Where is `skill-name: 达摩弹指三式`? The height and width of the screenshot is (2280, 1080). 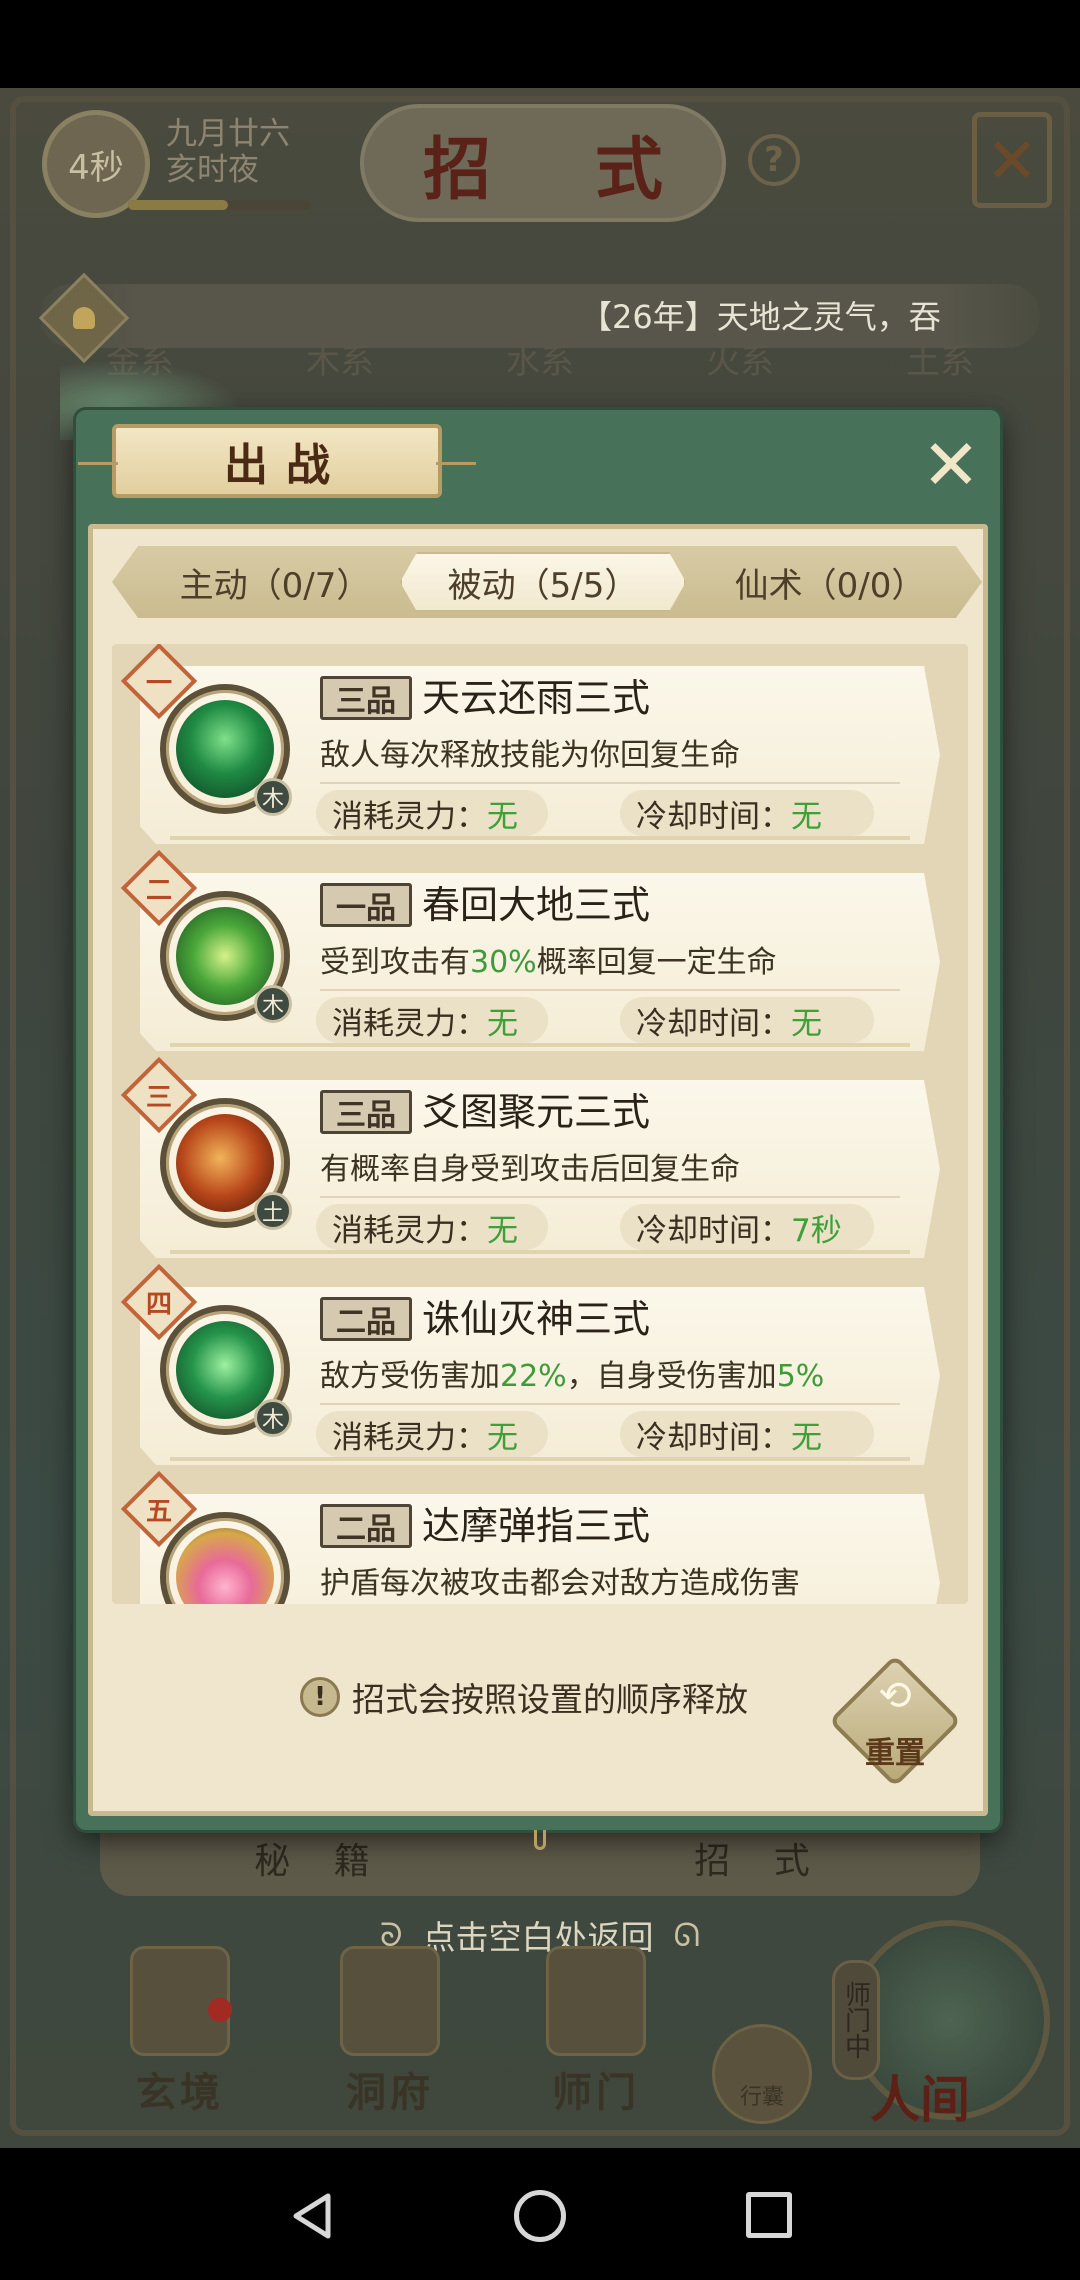 skill-name: 达摩弹指三式 is located at coordinates (536, 1526).